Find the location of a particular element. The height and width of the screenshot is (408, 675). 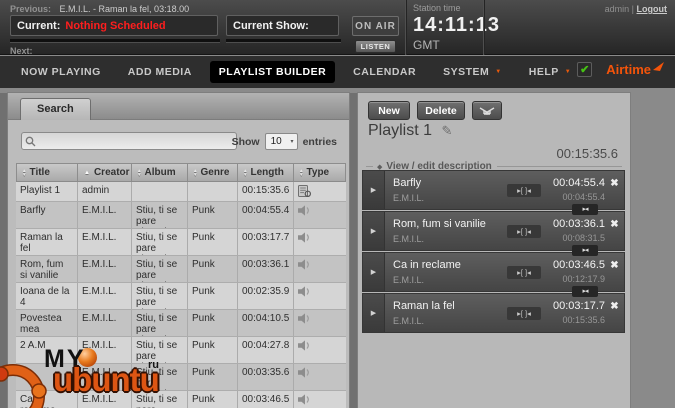

logout-link: Logout is located at coordinates (652, 9).